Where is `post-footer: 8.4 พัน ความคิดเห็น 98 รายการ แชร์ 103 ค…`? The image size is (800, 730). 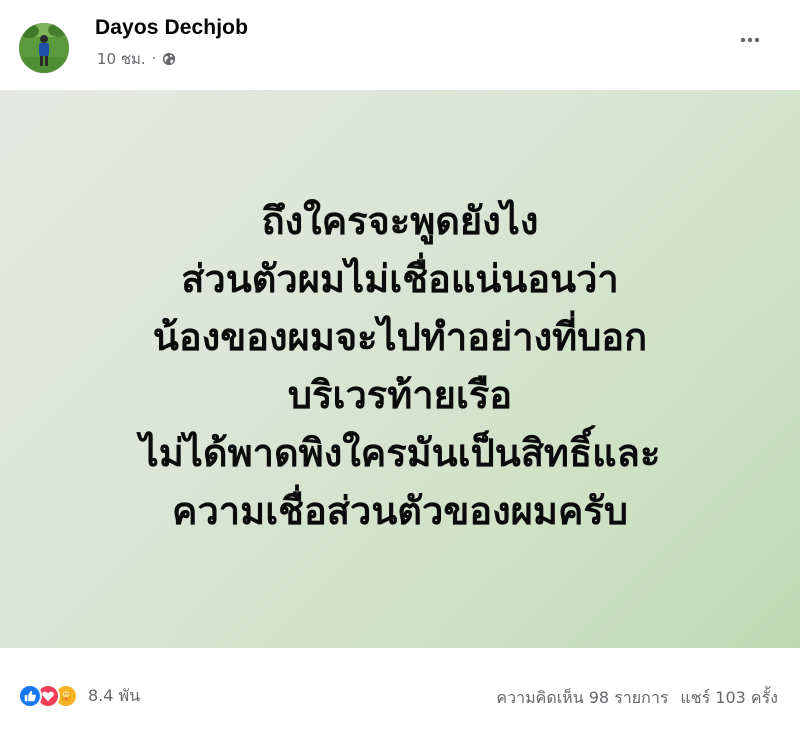
post-footer: 8.4 พัน ความคิดเห็น 98 รายการ แชร์ 103 ค… is located at coordinates (400, 689).